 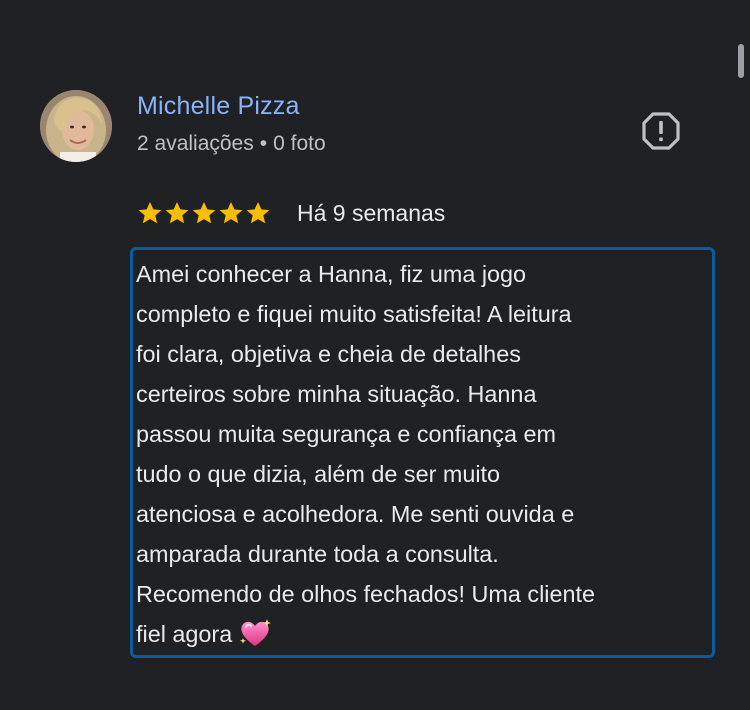 I want to click on avatar, so click(x=76, y=126).